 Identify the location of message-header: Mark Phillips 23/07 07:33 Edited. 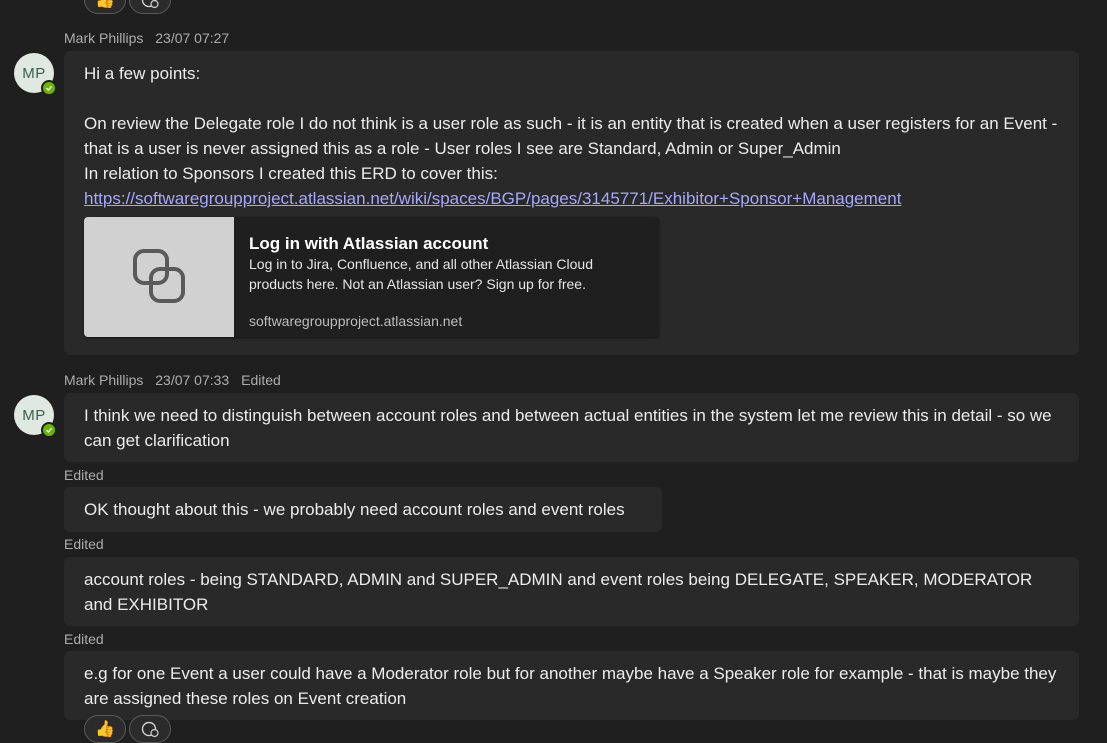
(176, 380).